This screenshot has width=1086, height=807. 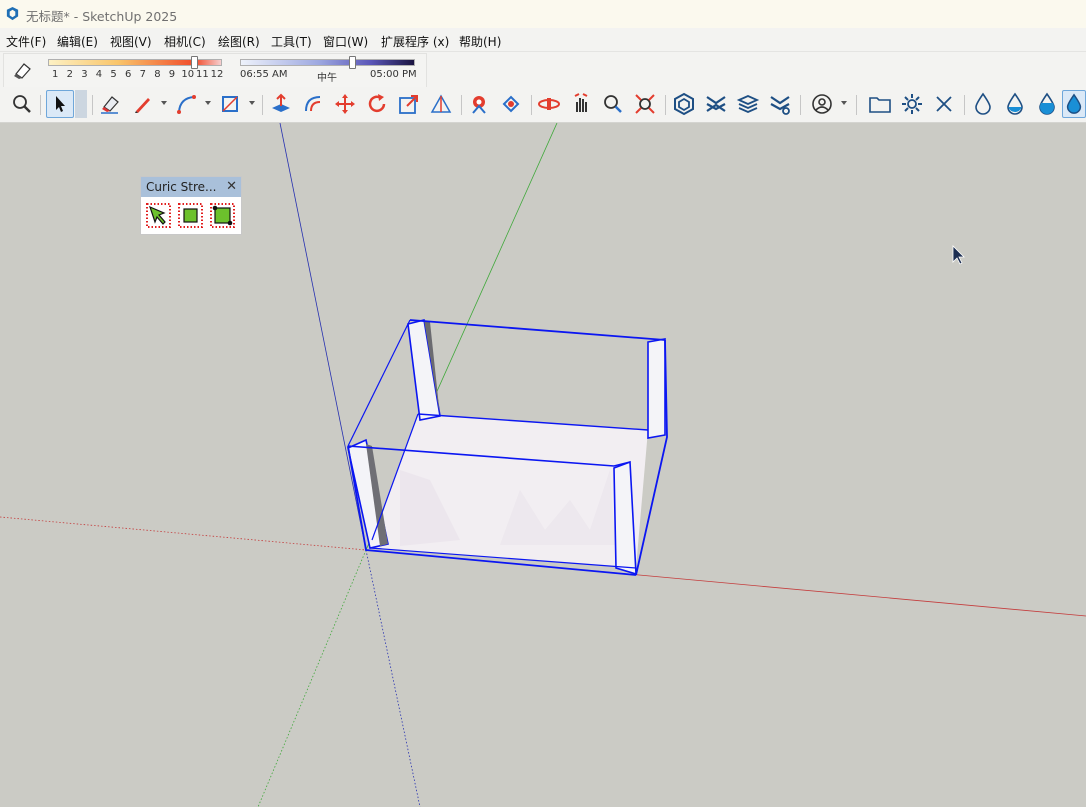 What do you see at coordinates (185, 41) in the screenshot?
I see `menu-camera: 相机(C)` at bounding box center [185, 41].